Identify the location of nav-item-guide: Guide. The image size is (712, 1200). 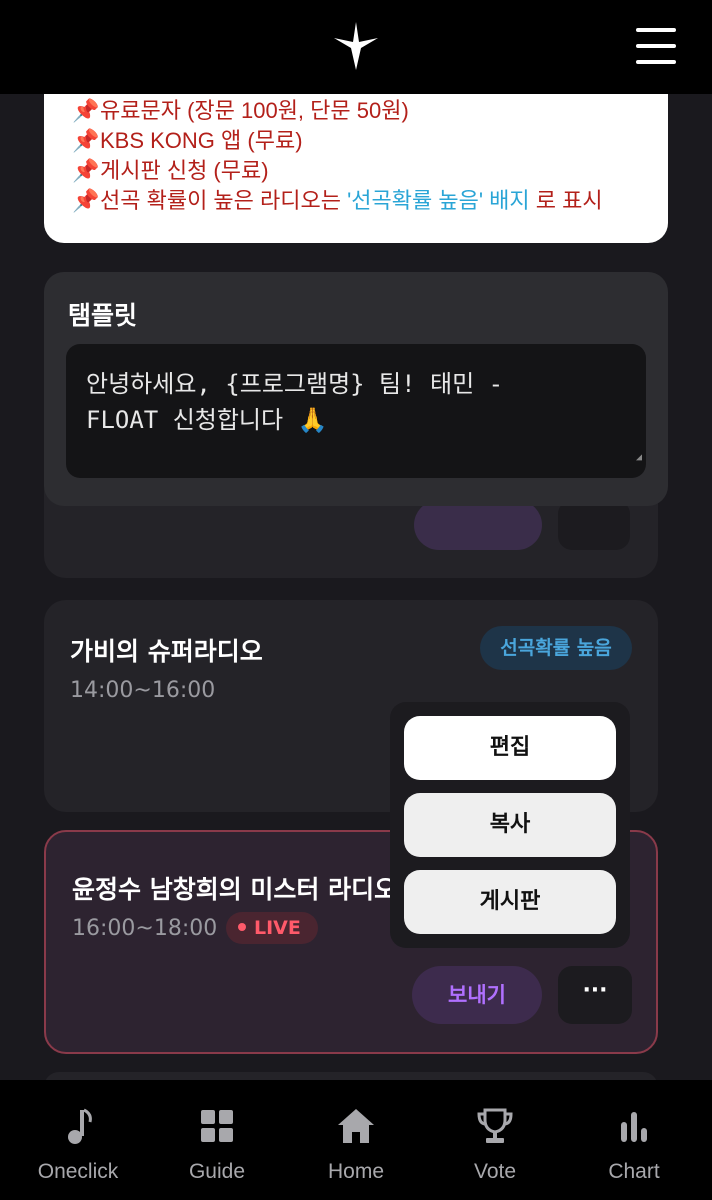
(217, 1140).